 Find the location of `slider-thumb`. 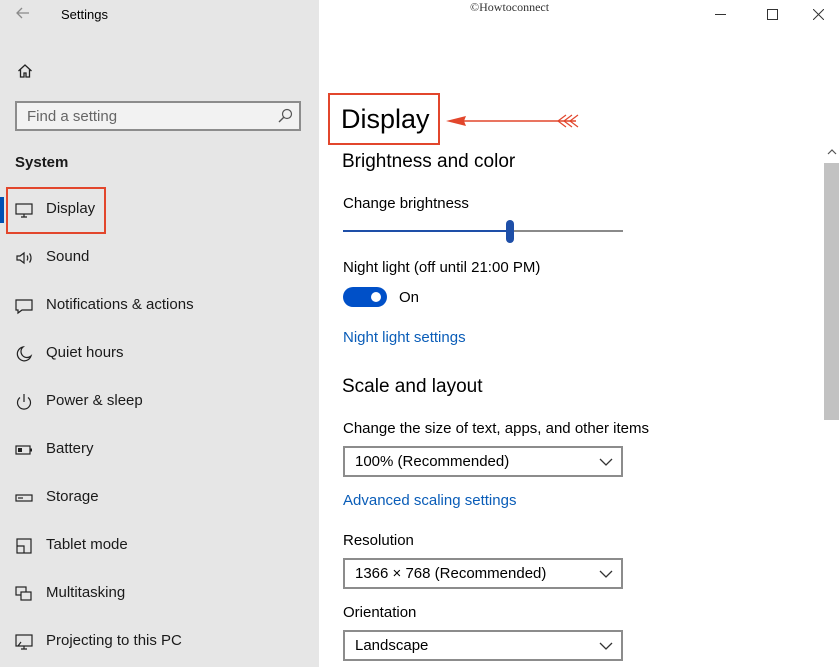

slider-thumb is located at coordinates (510, 231).